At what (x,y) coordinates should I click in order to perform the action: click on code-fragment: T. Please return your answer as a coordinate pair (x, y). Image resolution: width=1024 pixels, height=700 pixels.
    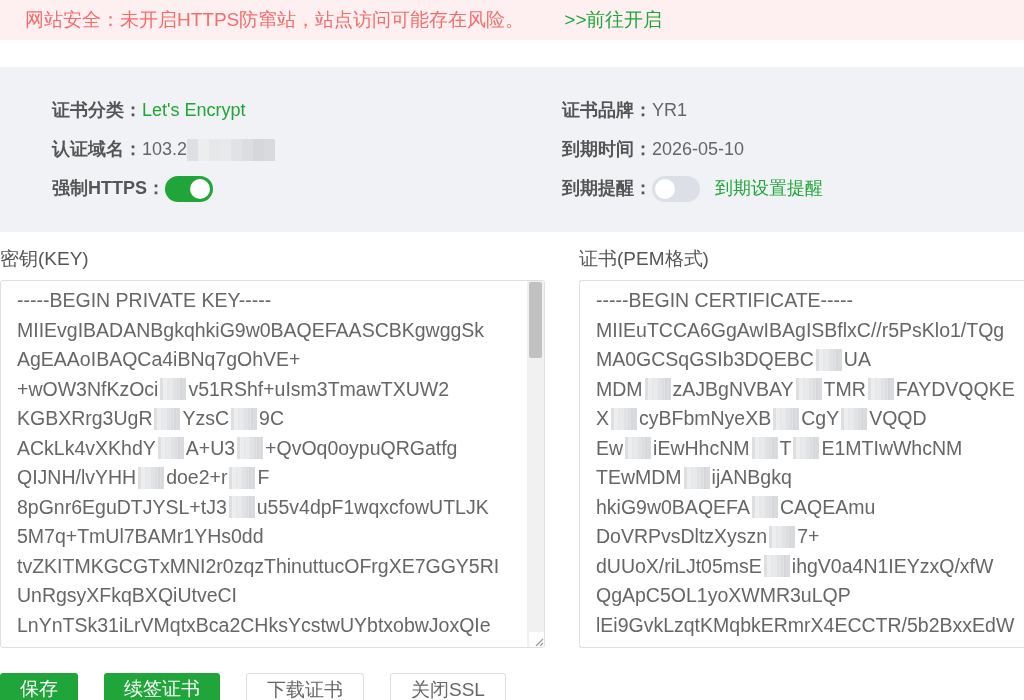
    Looking at the image, I should click on (785, 448).